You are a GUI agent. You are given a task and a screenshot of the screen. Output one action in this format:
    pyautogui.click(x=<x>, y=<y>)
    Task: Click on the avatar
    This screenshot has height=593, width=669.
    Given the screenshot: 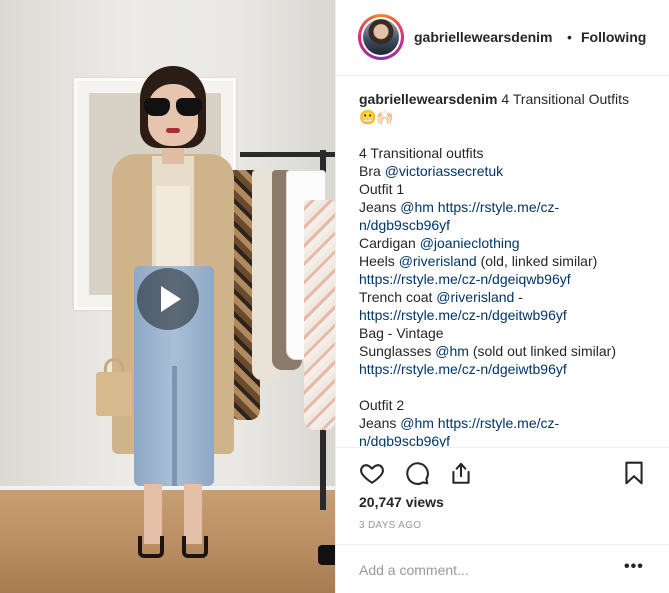 What is the action you would take?
    pyautogui.click(x=381, y=37)
    